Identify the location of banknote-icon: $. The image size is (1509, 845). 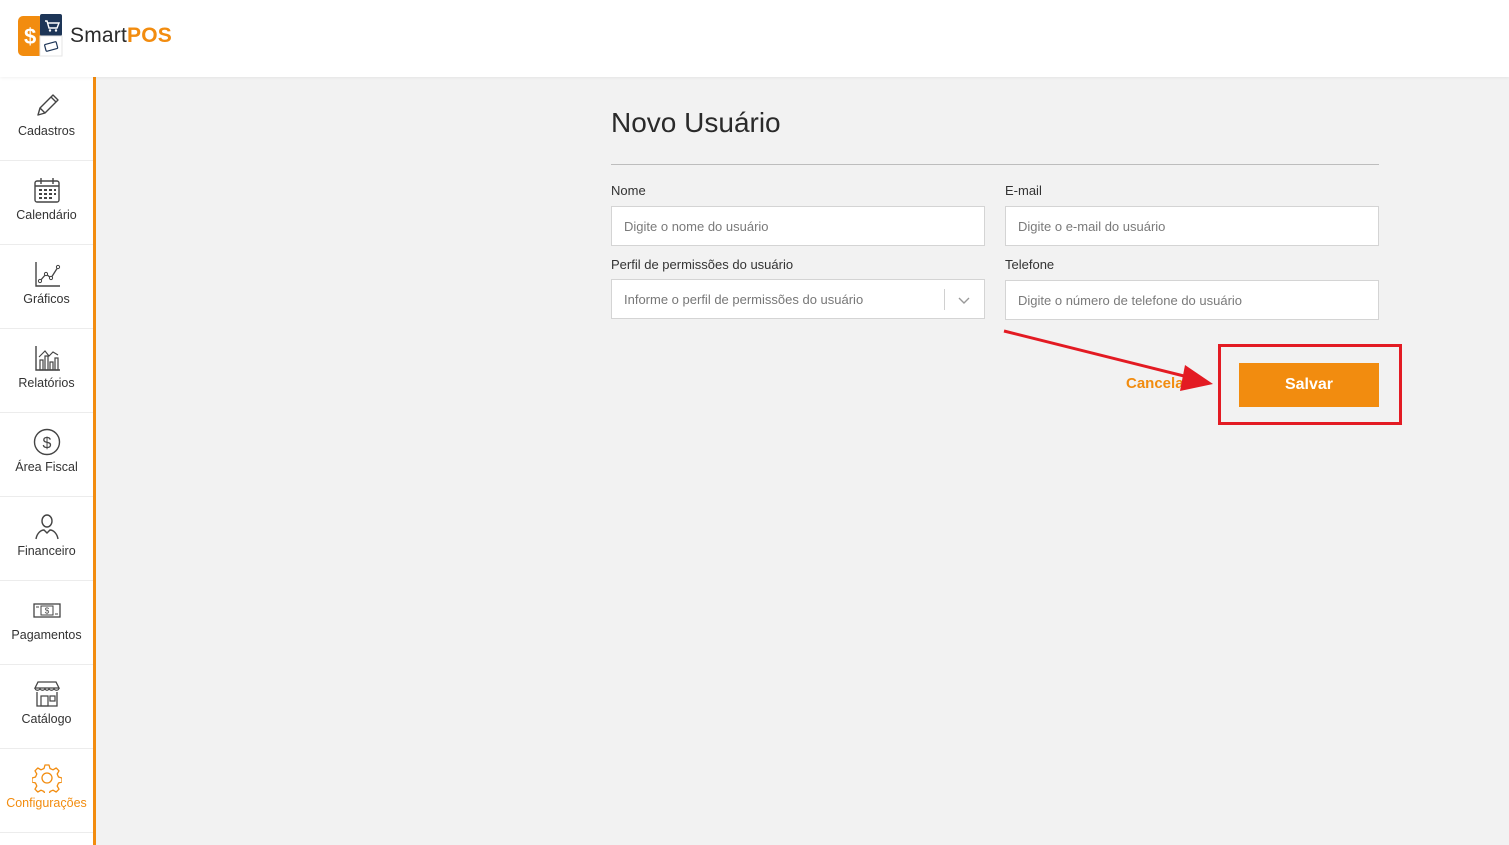
(47, 610).